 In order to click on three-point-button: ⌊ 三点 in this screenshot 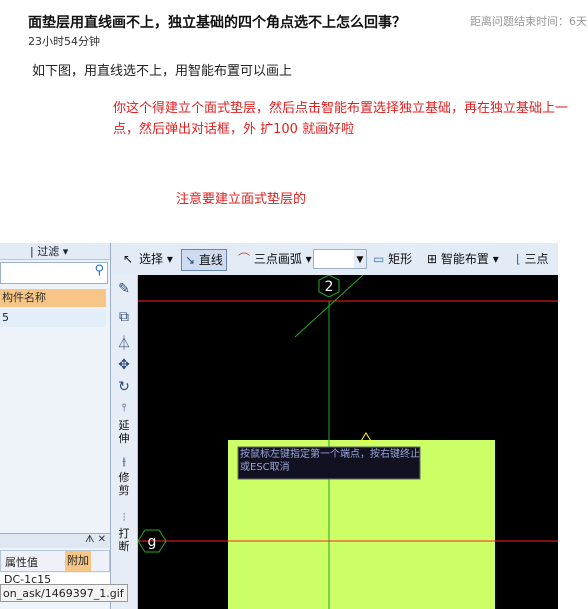, I will do `click(532, 259)`.